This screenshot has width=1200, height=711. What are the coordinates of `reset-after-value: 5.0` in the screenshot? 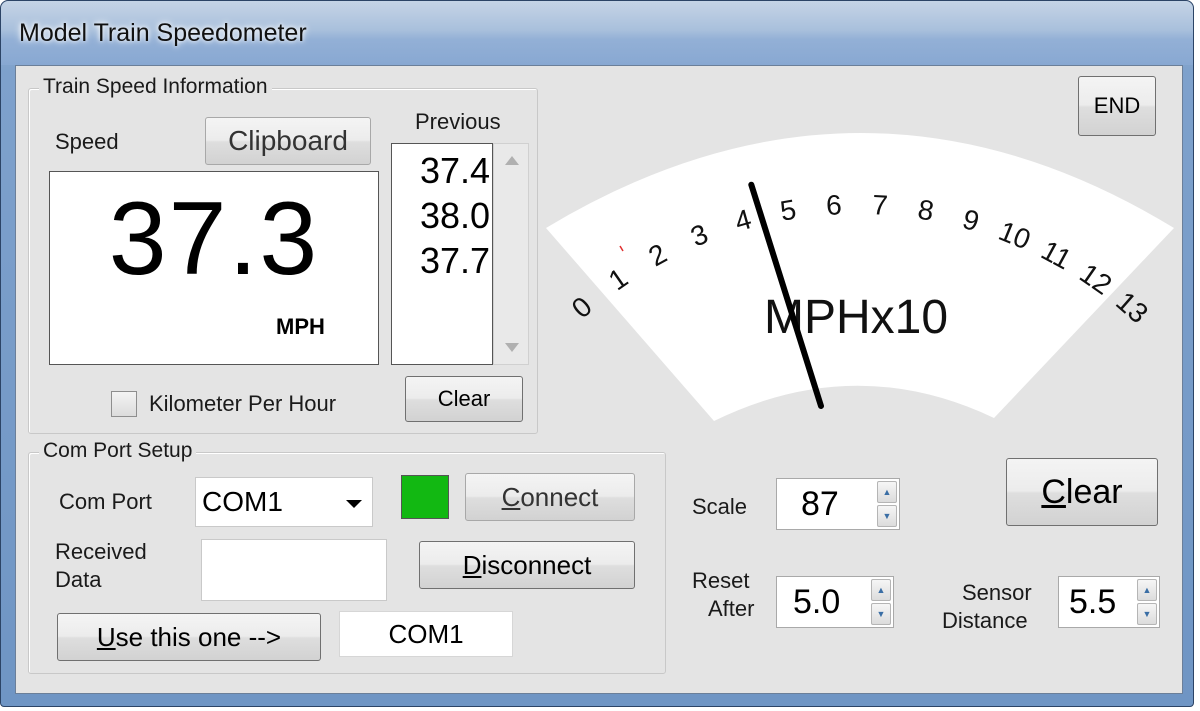 It's located at (816, 602).